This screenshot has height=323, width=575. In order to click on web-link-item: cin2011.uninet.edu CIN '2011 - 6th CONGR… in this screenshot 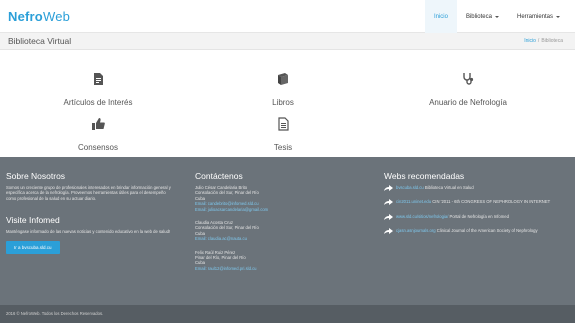, I will do `click(474, 202)`.